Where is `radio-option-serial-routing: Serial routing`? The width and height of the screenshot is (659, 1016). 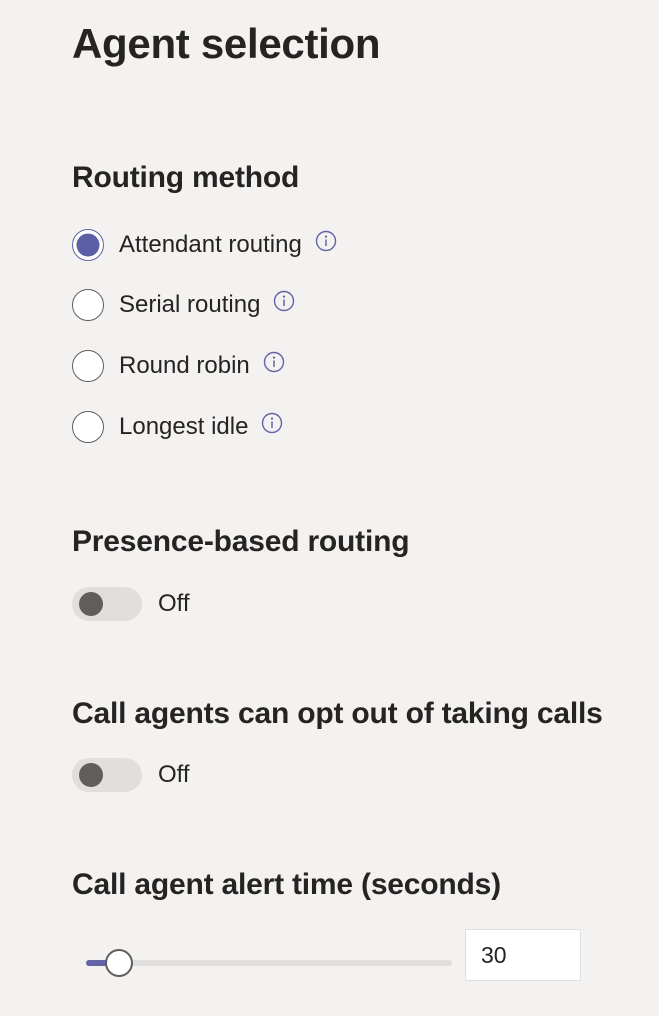 radio-option-serial-routing: Serial routing is located at coordinates (183, 305).